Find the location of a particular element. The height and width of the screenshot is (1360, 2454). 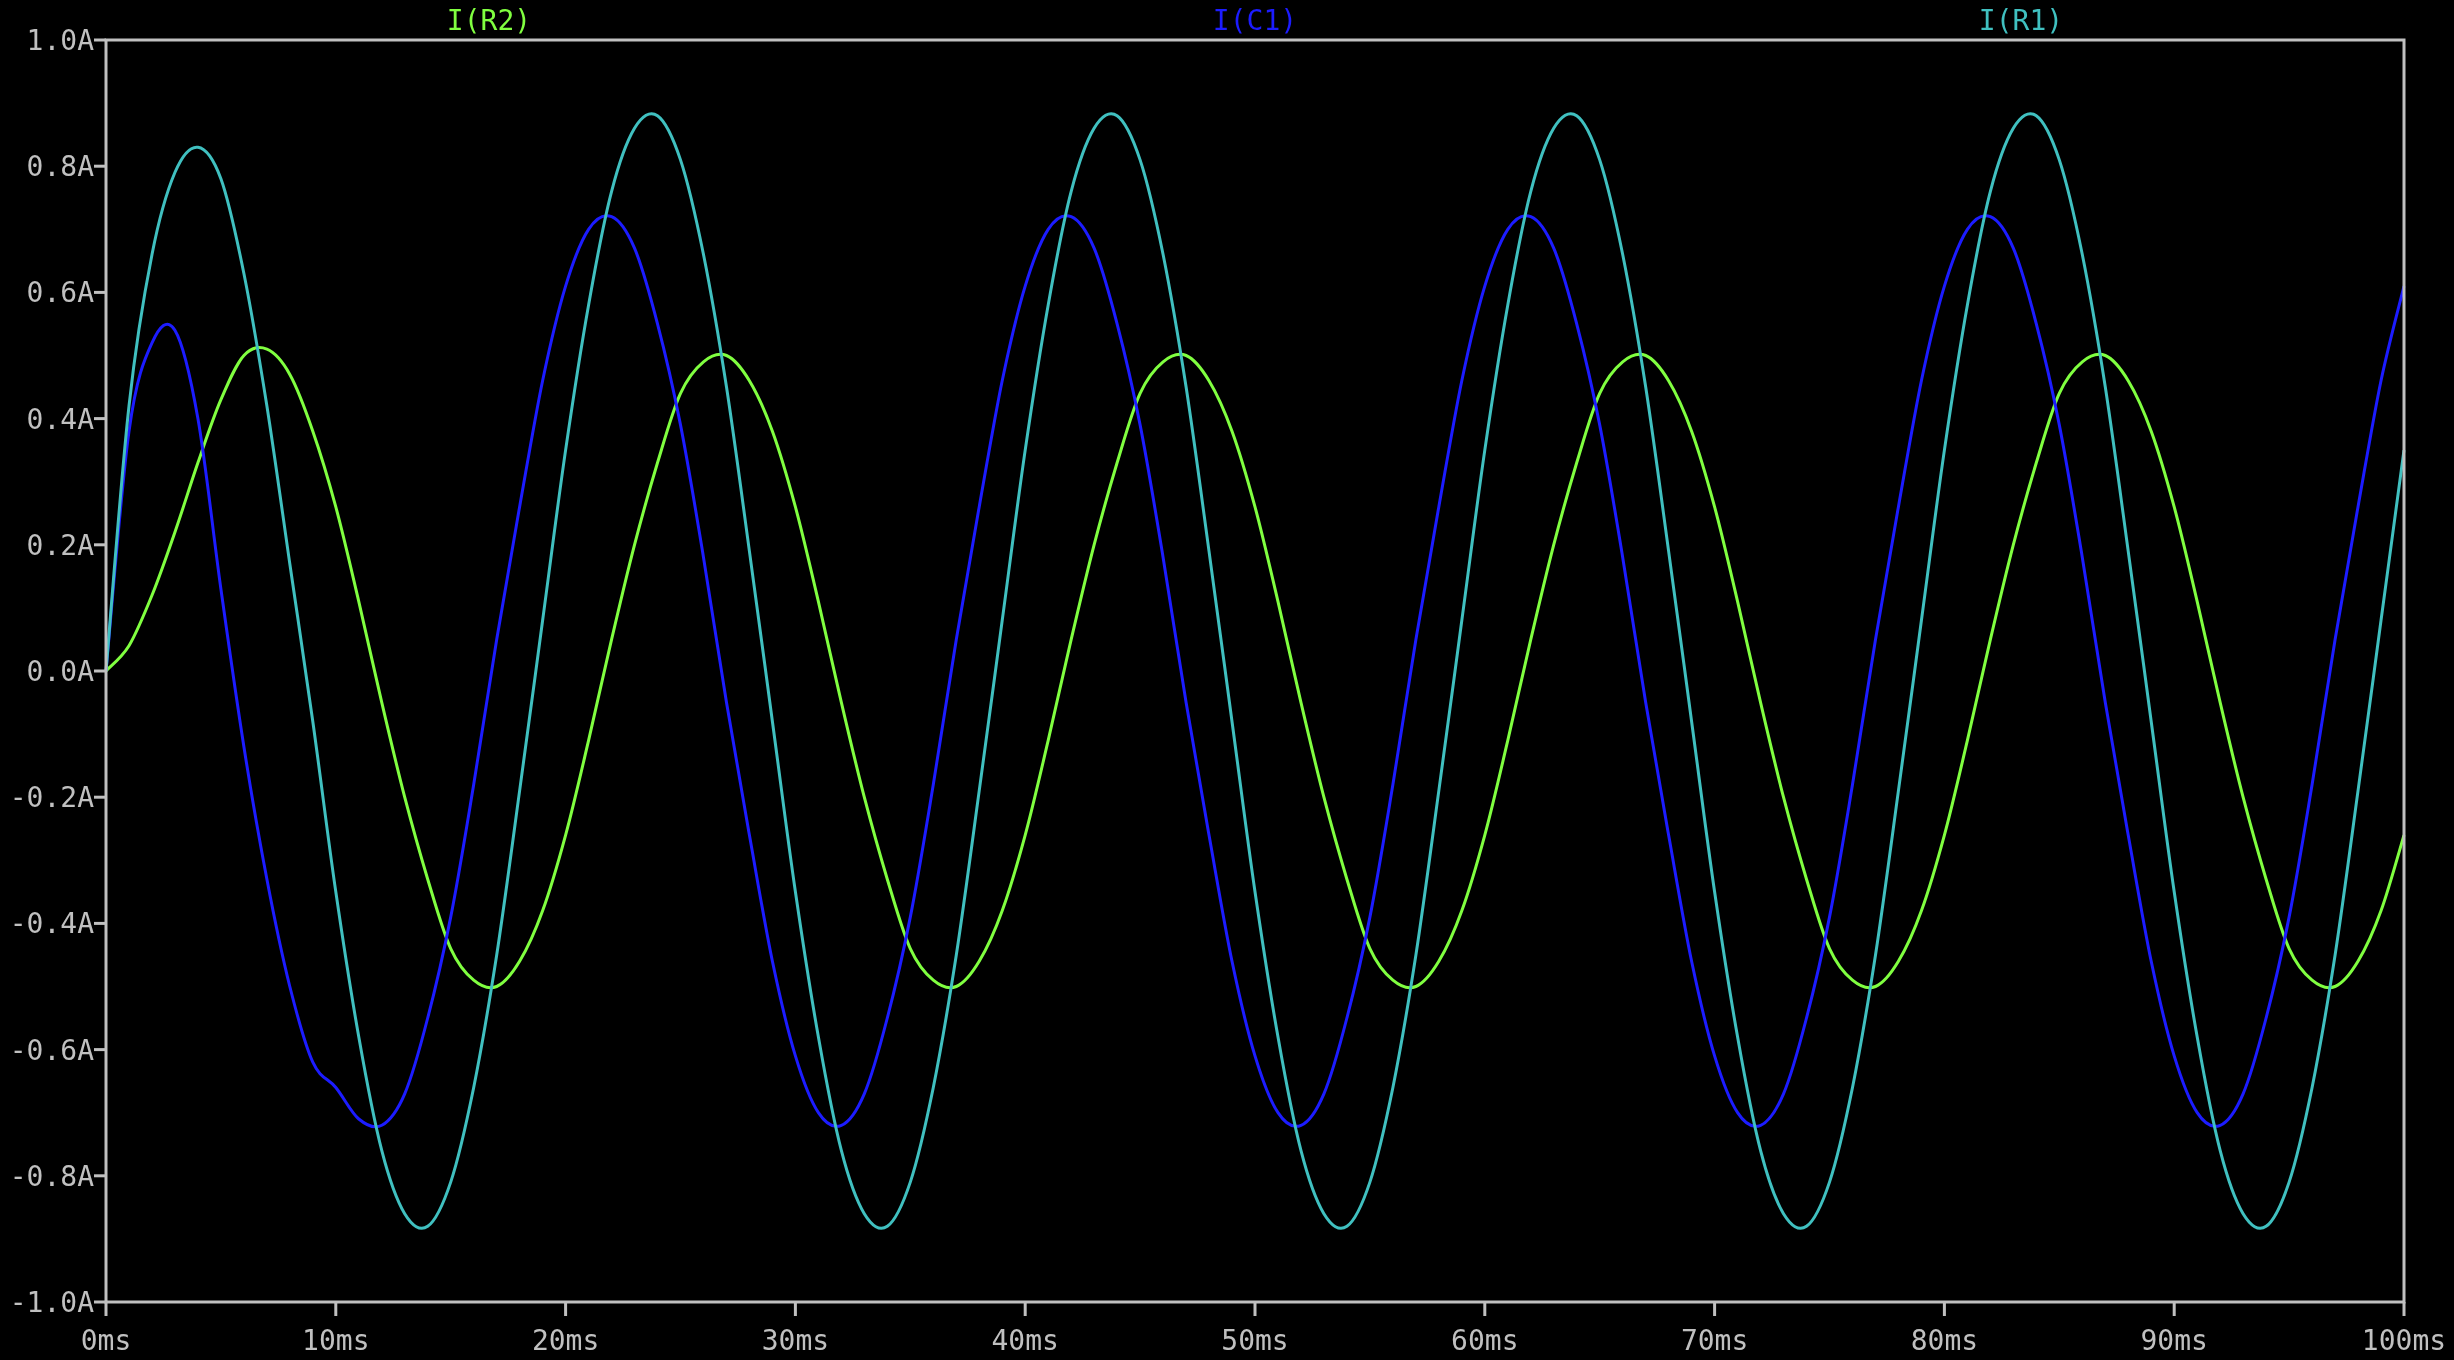

y-tick-label: 0.4A is located at coordinates (60, 419).